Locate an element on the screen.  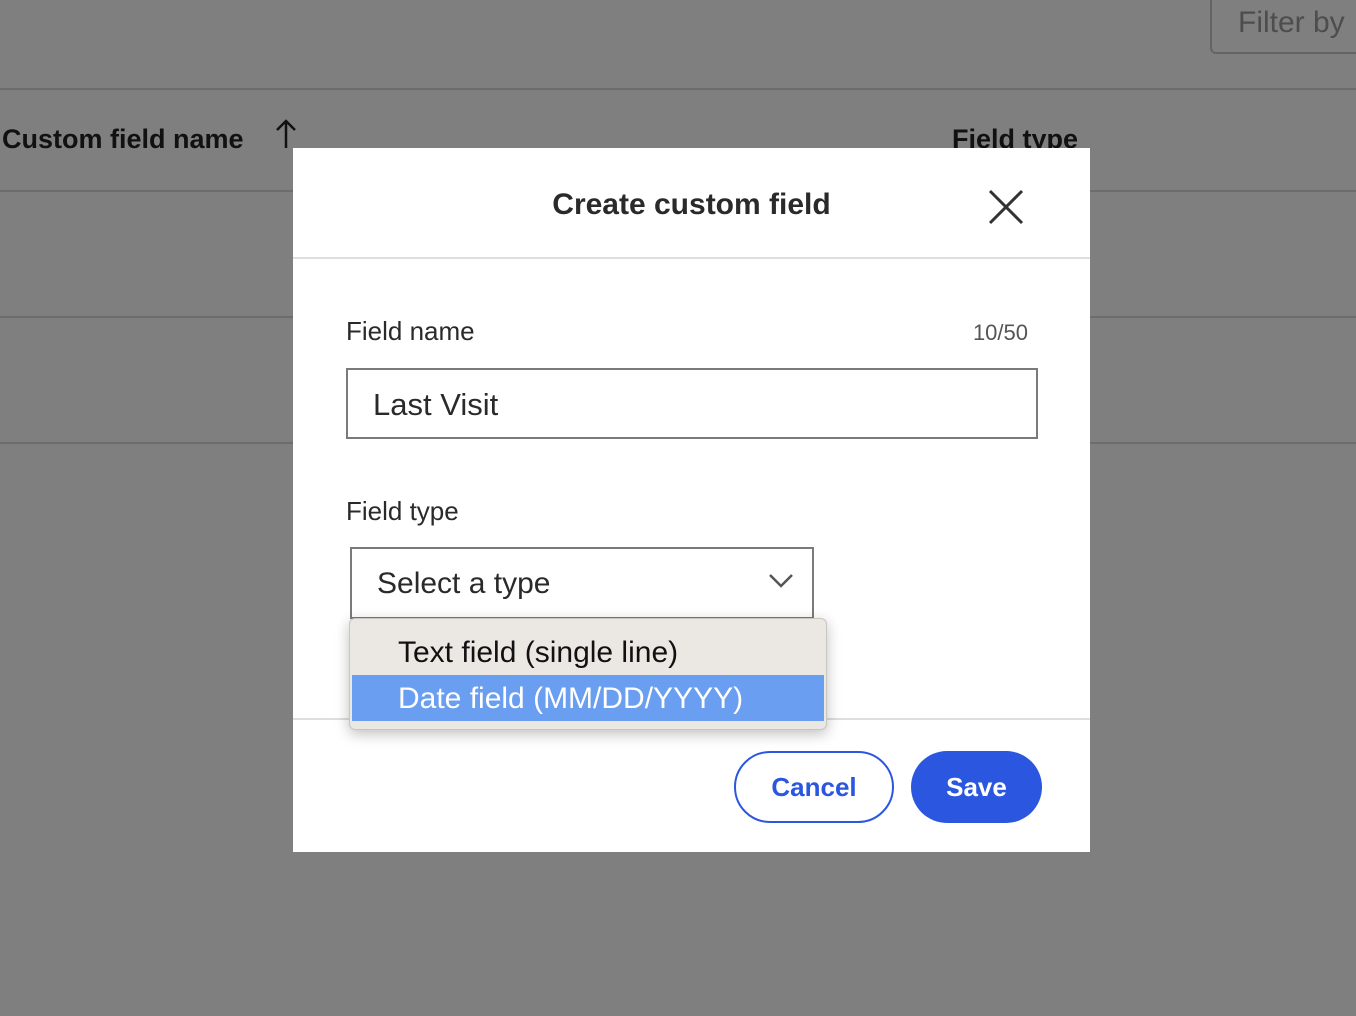
option-label: Date field (MM/DD/YYYY) is located at coordinates (571, 698).